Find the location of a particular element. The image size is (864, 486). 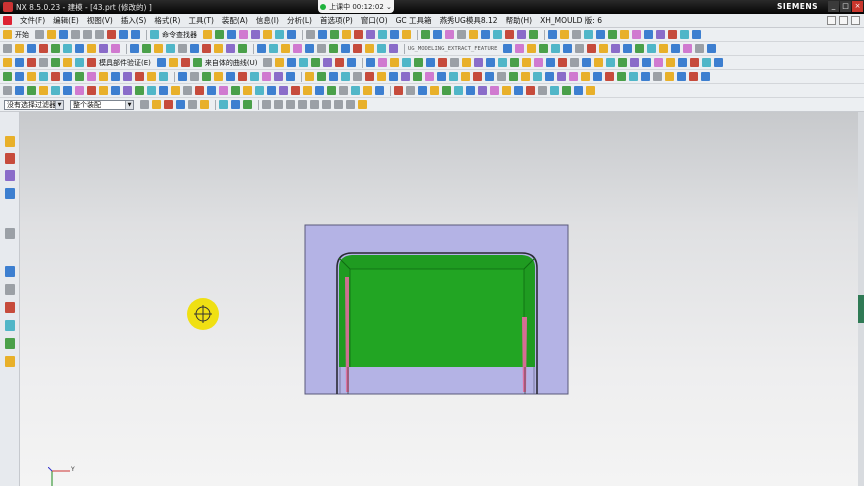

assembly-navigator-icon is located at coordinates (10, 141).